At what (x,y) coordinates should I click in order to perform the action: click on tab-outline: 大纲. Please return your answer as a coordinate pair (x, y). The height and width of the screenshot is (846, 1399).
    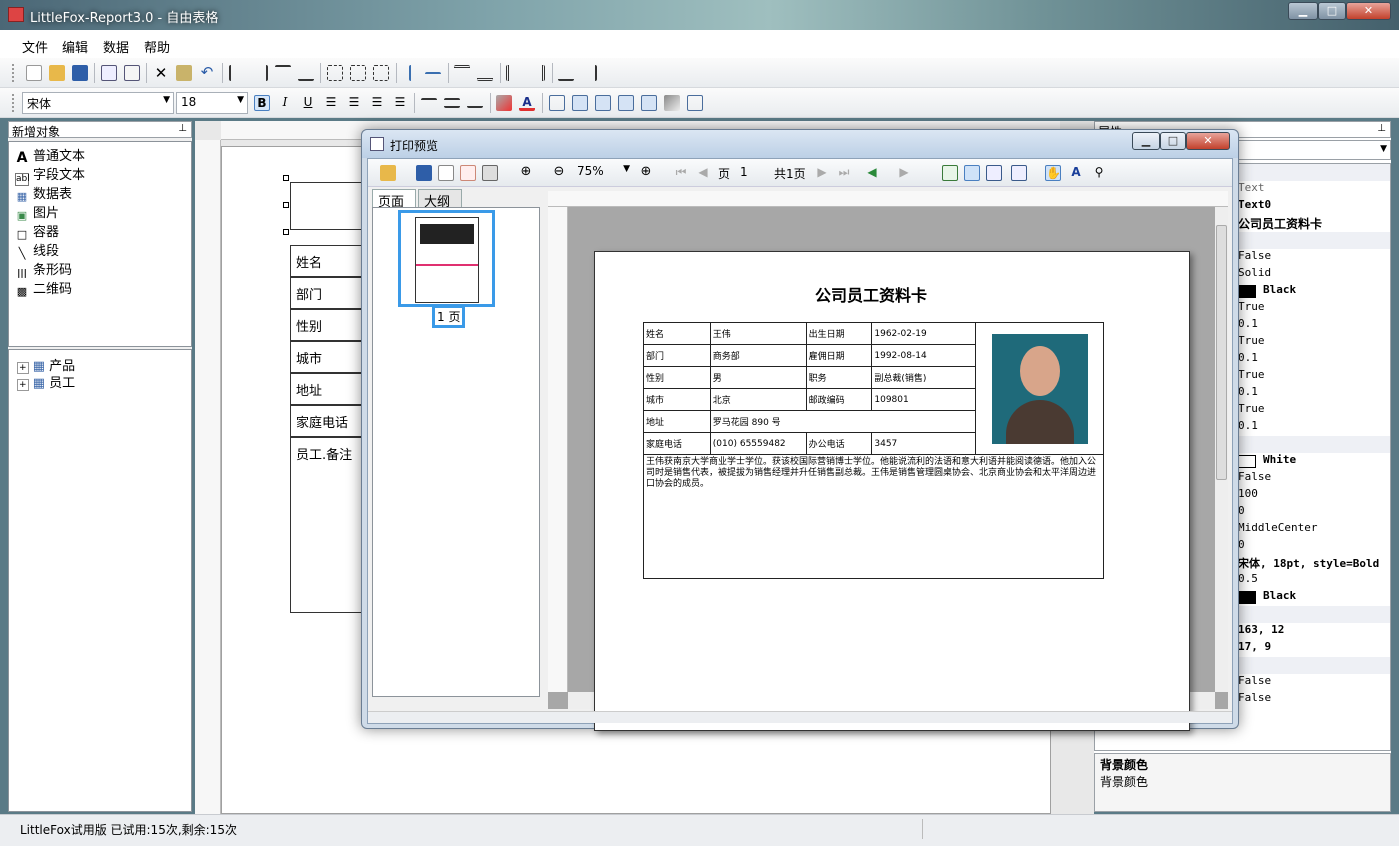
    Looking at the image, I should click on (440, 199).